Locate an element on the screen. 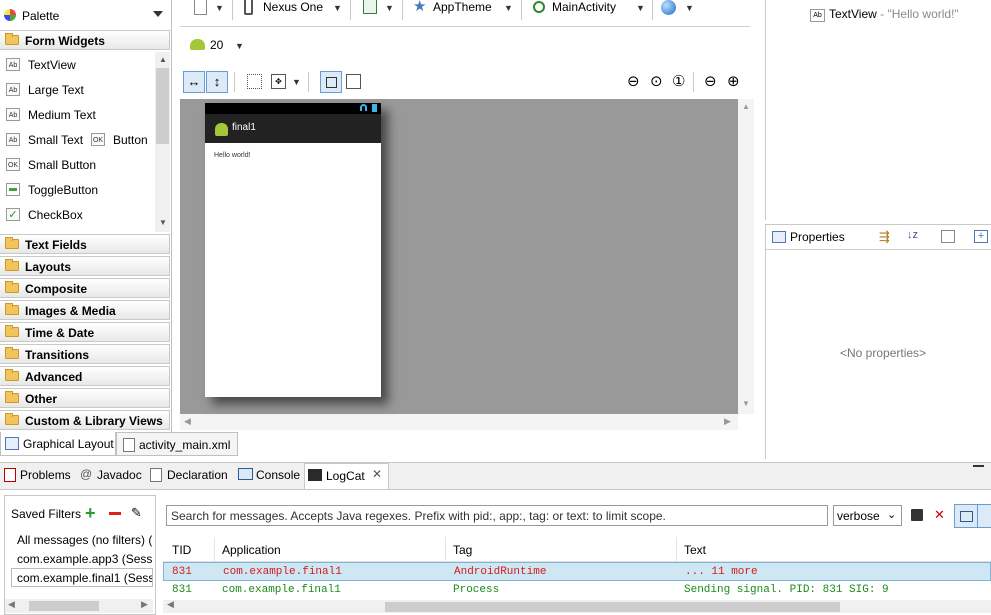 The width and height of the screenshot is (991, 615). clear-log-icon: ✕ is located at coordinates (939, 515).